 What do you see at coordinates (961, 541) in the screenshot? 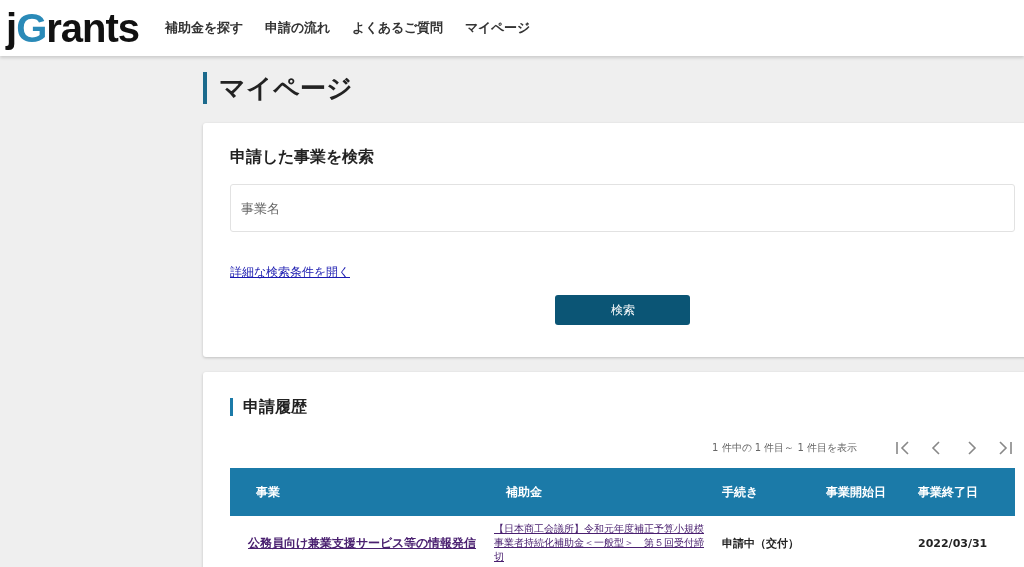
I see `table-cell: 2022/03/31` at bounding box center [961, 541].